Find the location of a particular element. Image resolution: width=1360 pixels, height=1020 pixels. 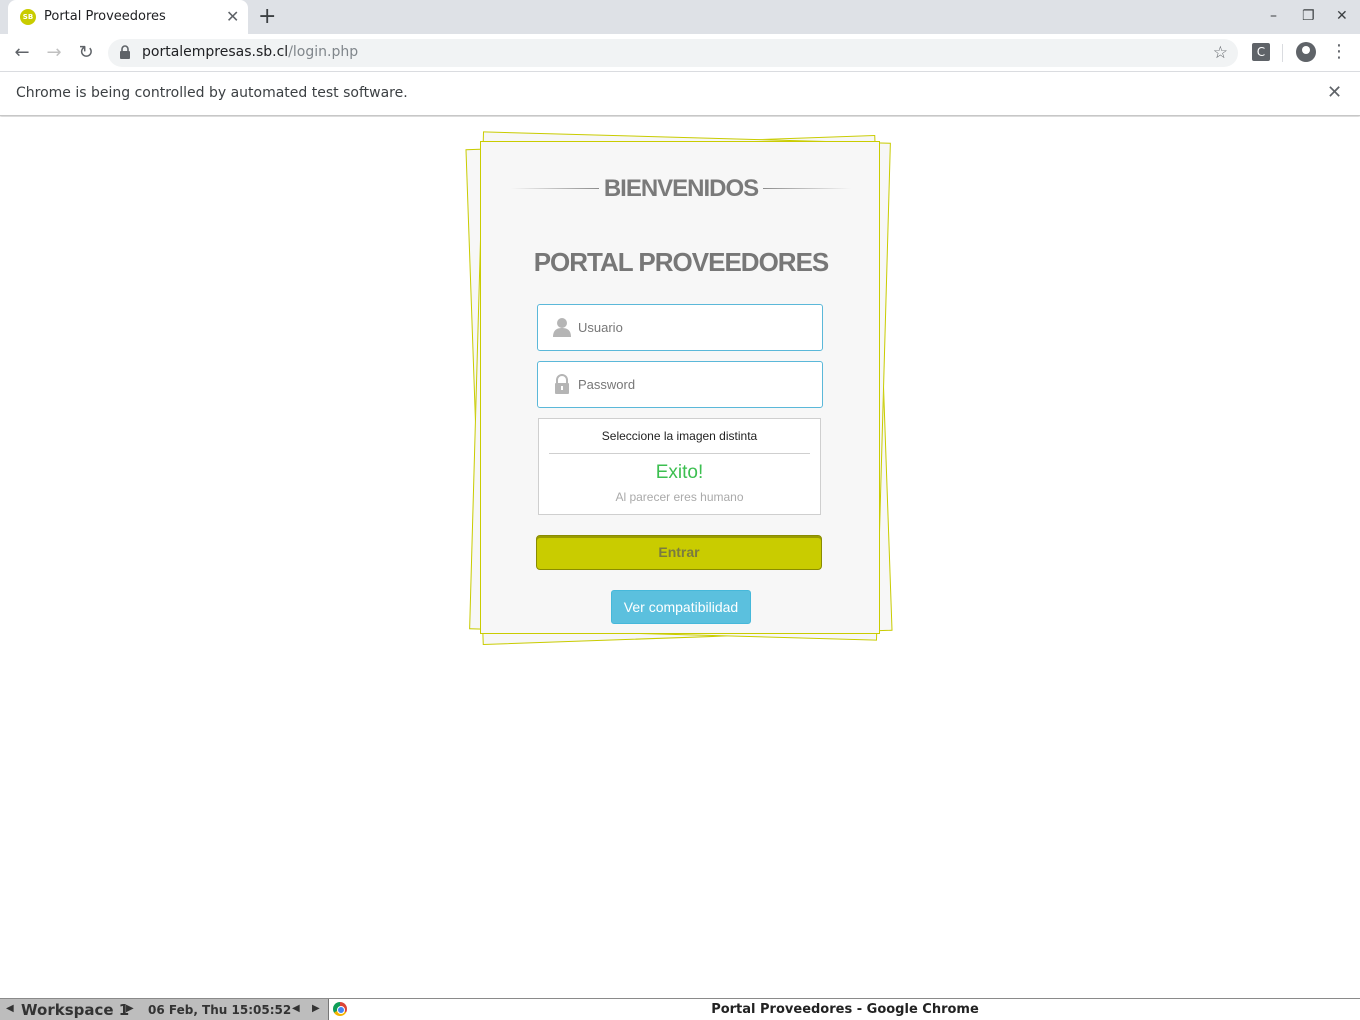

bookmark-star-icon: ☆ is located at coordinates (1220, 53).